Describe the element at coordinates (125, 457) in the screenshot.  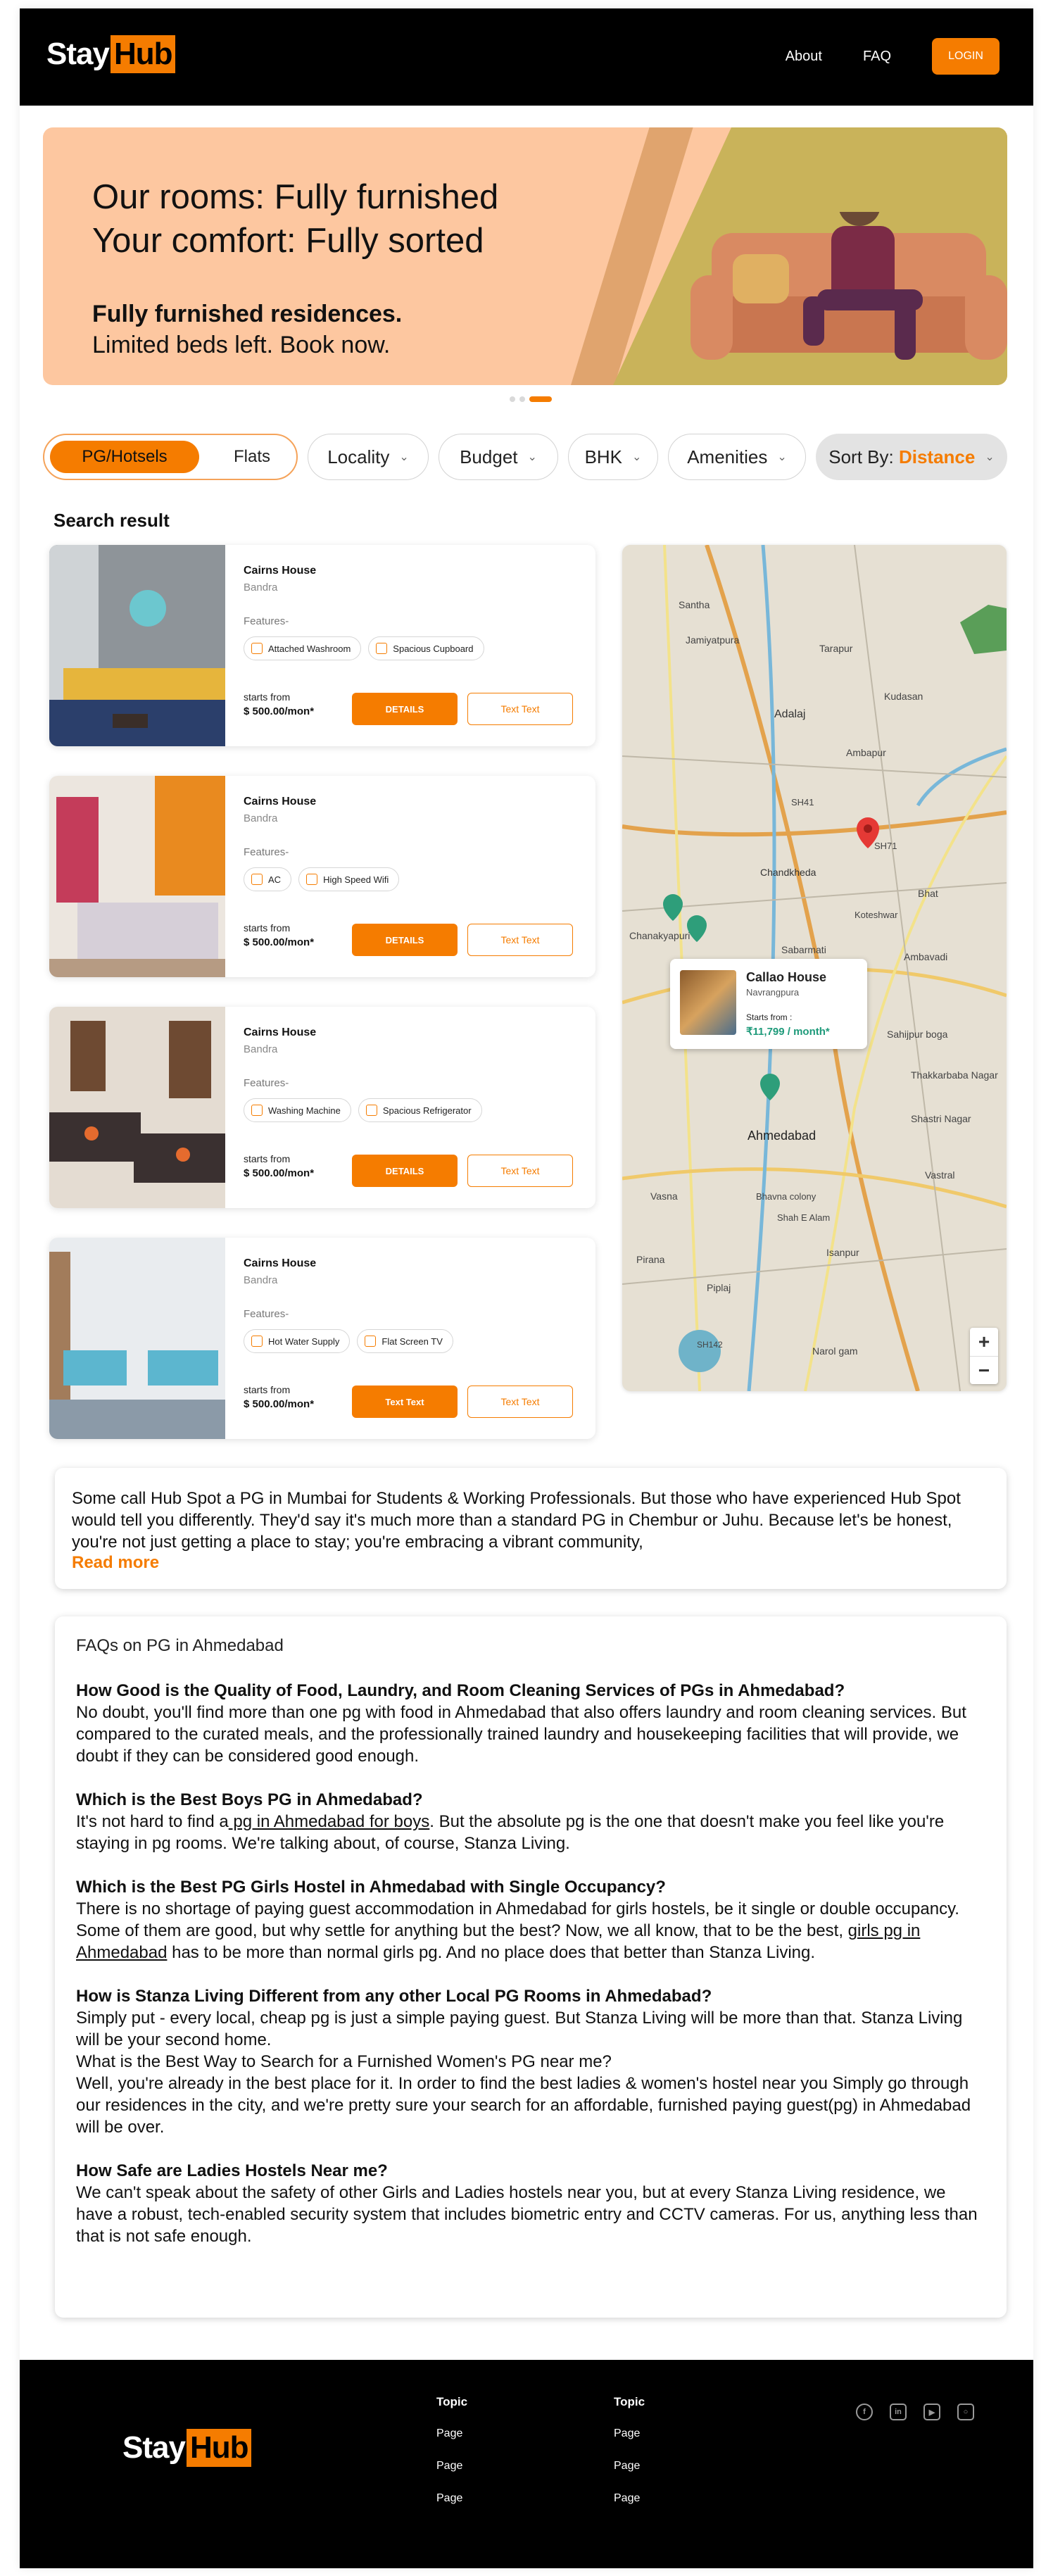
I see `toggle-pg-hostels: PG/Hotsels` at that location.